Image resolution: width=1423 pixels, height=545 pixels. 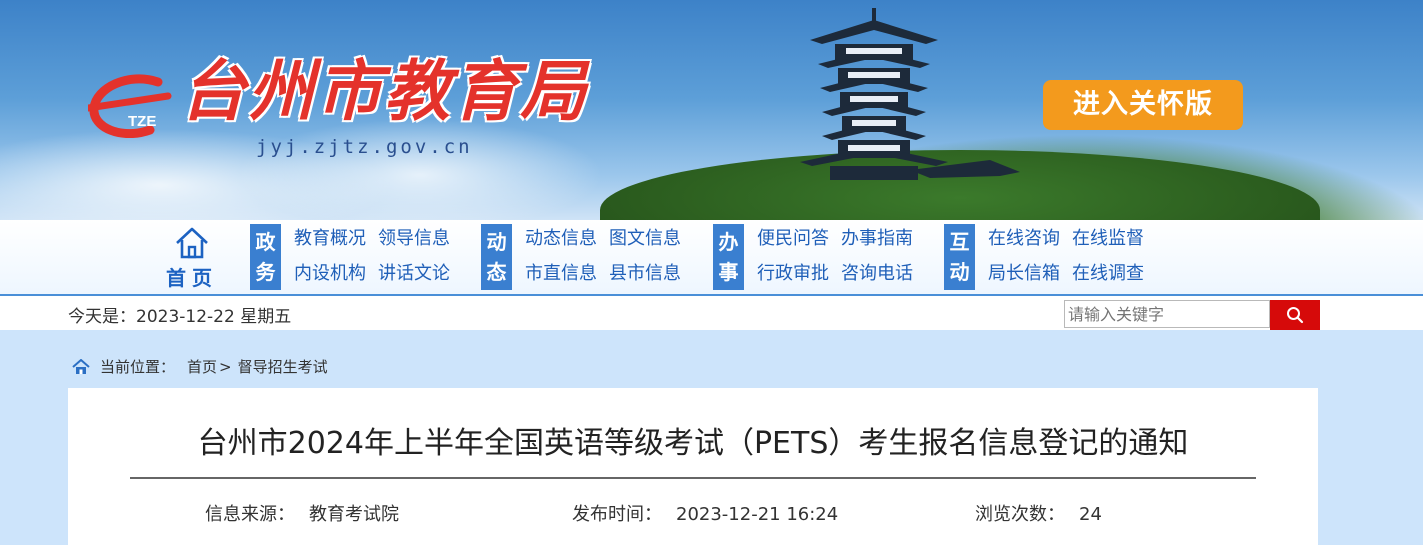 I want to click on nav-link: 教育概况, so click(x=330, y=241).